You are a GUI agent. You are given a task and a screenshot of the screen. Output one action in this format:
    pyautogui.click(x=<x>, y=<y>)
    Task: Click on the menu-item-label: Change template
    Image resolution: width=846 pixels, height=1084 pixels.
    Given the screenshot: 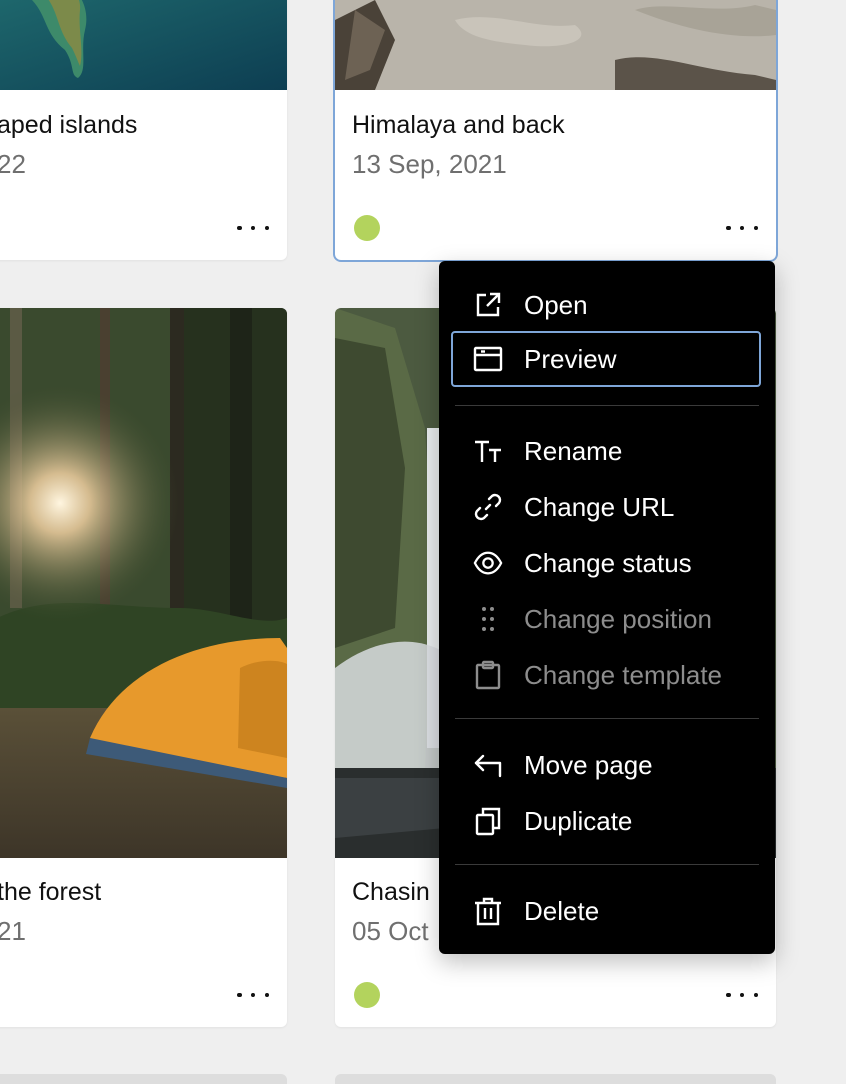 What is the action you would take?
    pyautogui.click(x=623, y=674)
    